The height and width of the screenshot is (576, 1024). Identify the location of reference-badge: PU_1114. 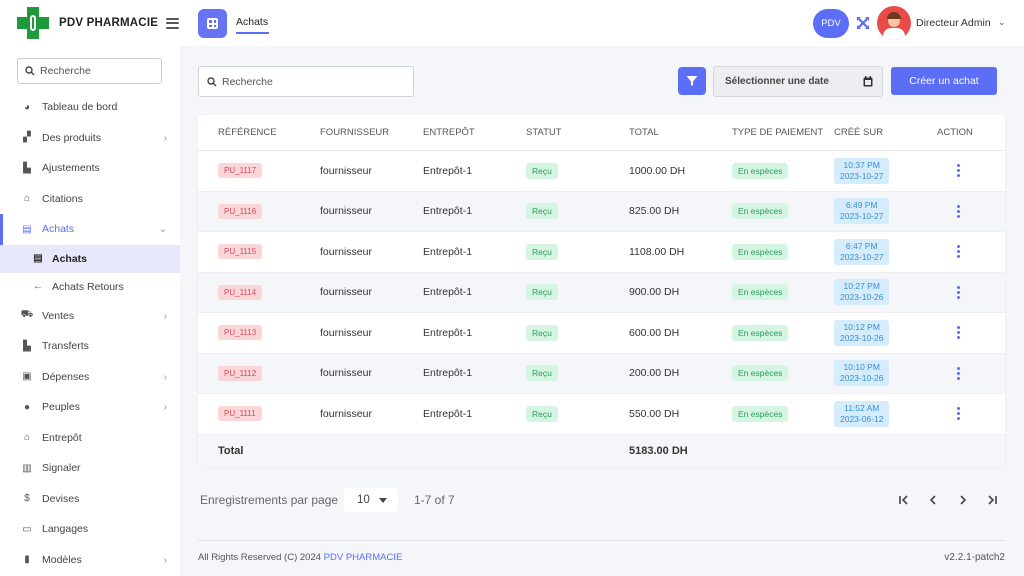
(240, 292).